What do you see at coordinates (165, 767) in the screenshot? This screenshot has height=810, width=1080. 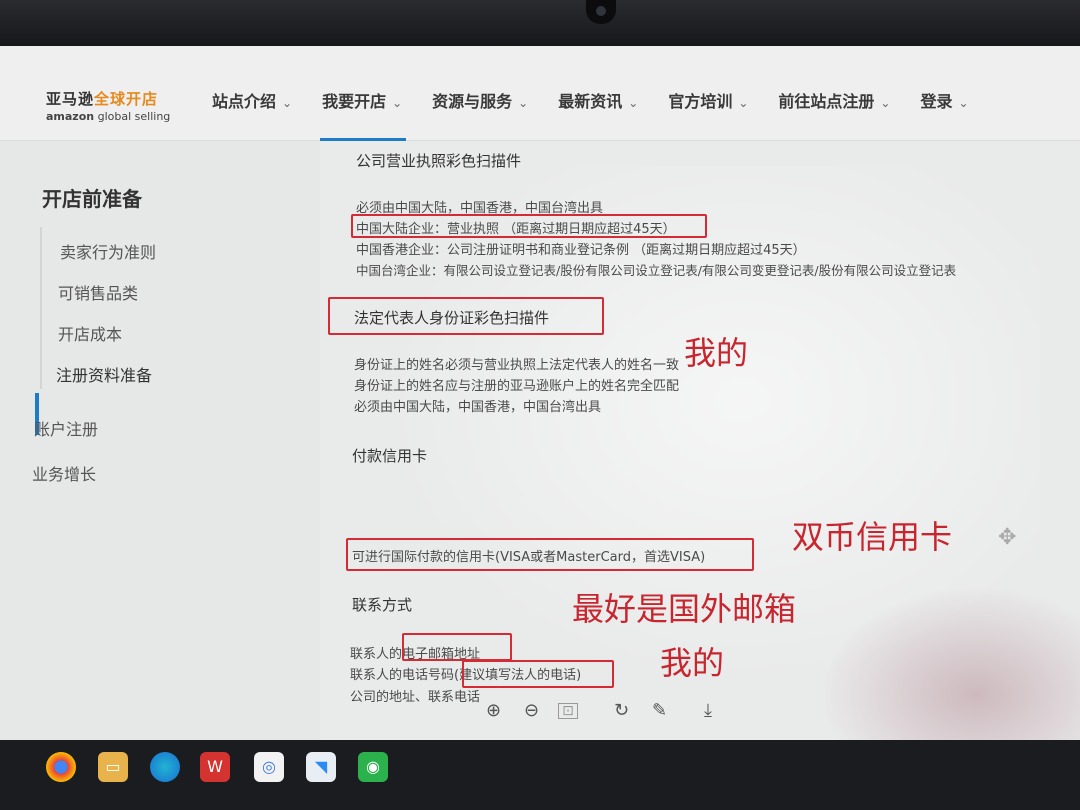 I see `edge-icon` at bounding box center [165, 767].